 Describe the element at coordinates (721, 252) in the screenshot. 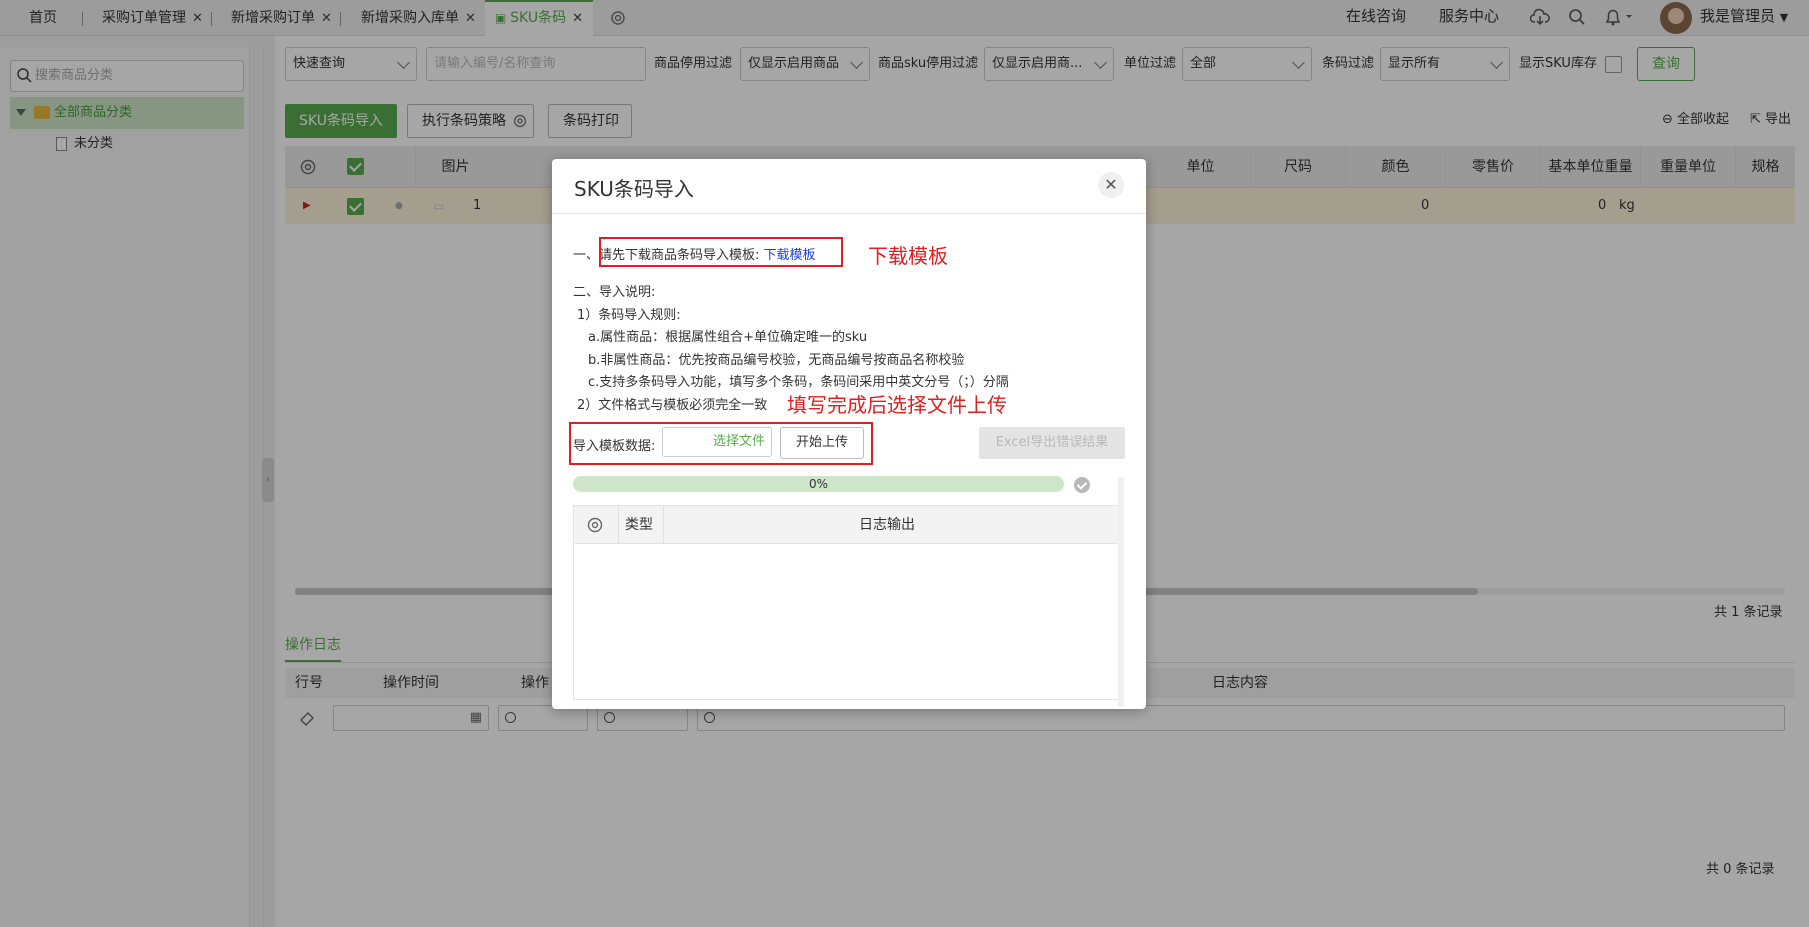

I see `annotation-box-download` at that location.